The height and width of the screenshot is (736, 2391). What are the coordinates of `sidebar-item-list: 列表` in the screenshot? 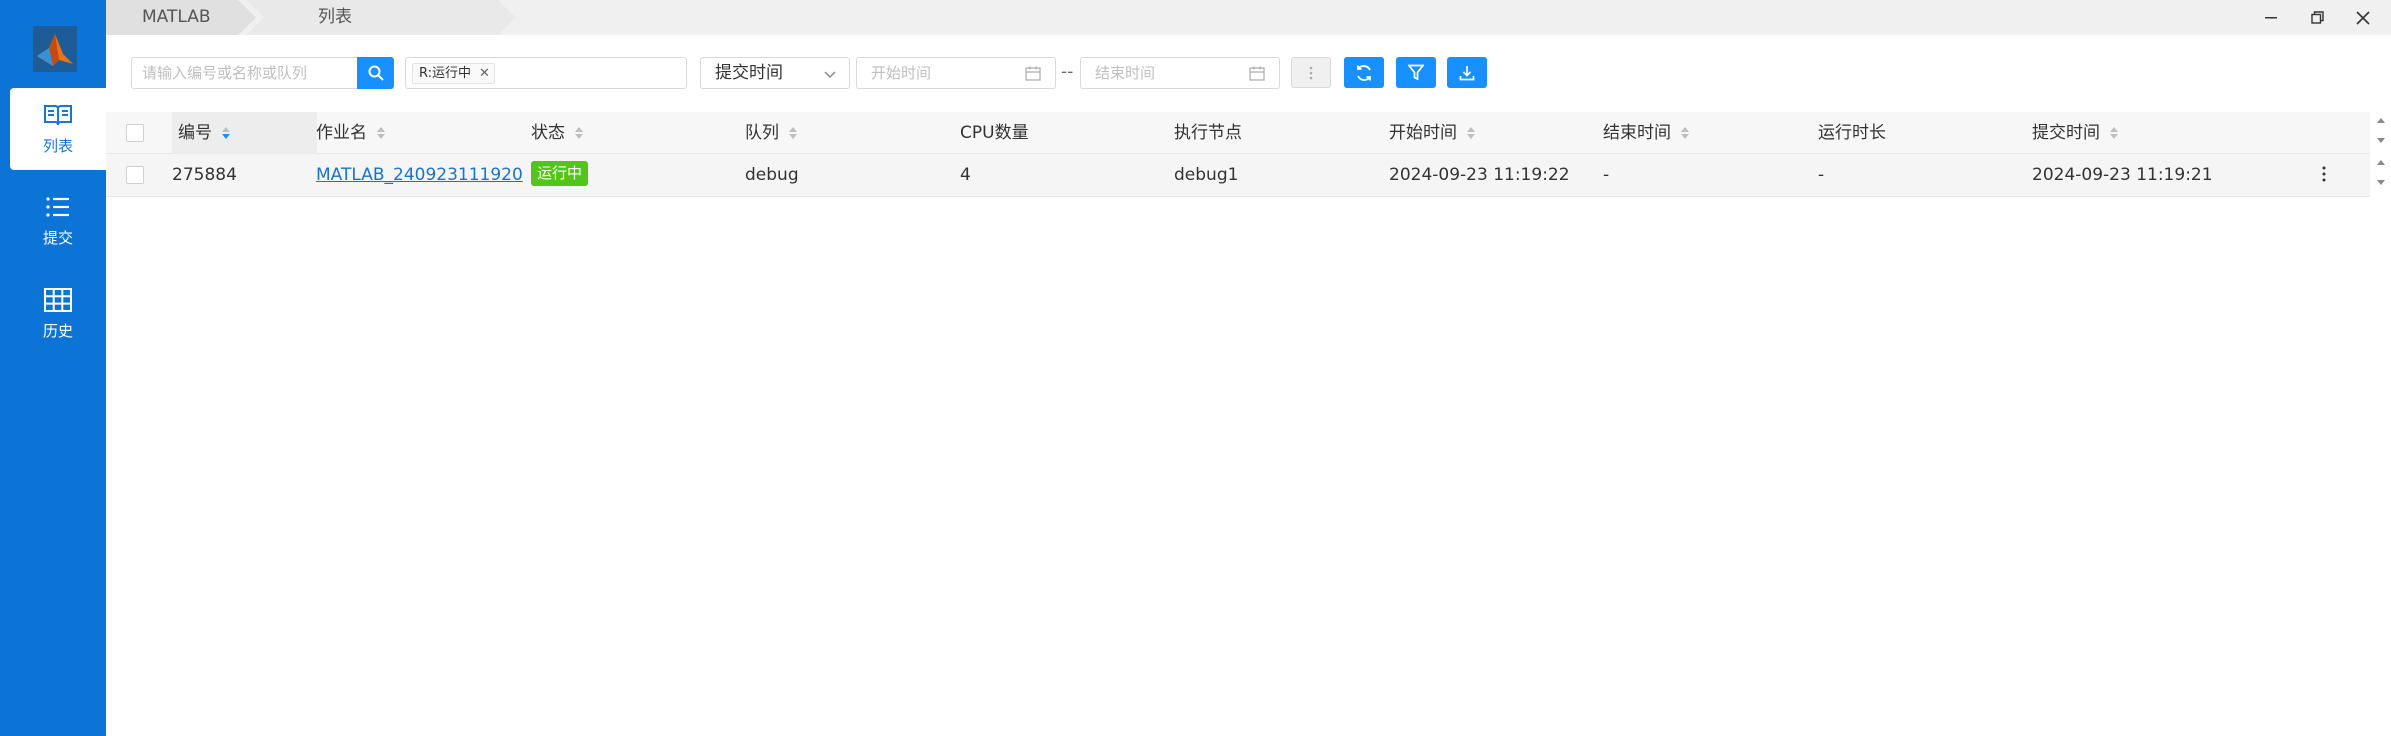 It's located at (58, 129).